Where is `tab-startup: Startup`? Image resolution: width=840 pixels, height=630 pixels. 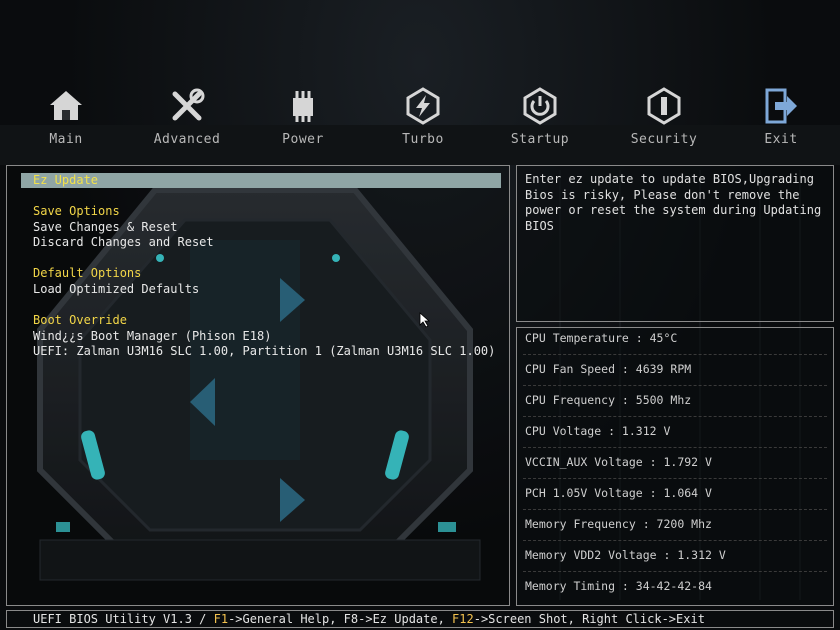
tab-startup: Startup is located at coordinates (540, 117).